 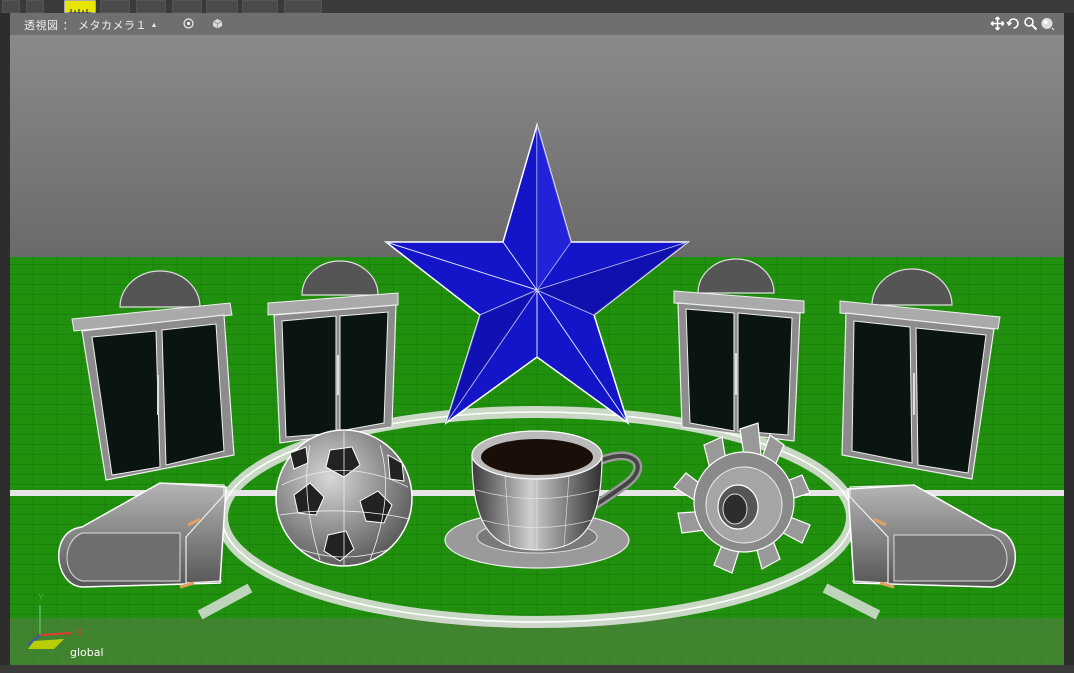 I want to click on soccer-ball, so click(x=344, y=498).